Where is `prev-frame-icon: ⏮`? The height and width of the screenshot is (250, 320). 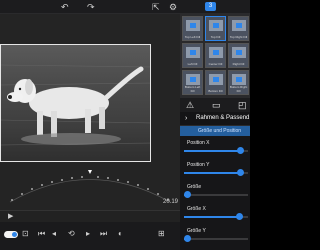
prev-frame-icon: ⏮ is located at coordinates (41, 234).